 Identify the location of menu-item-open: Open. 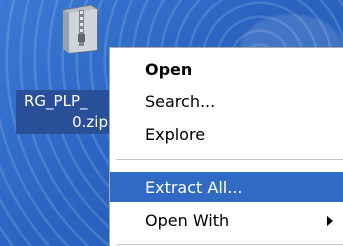
(226, 69).